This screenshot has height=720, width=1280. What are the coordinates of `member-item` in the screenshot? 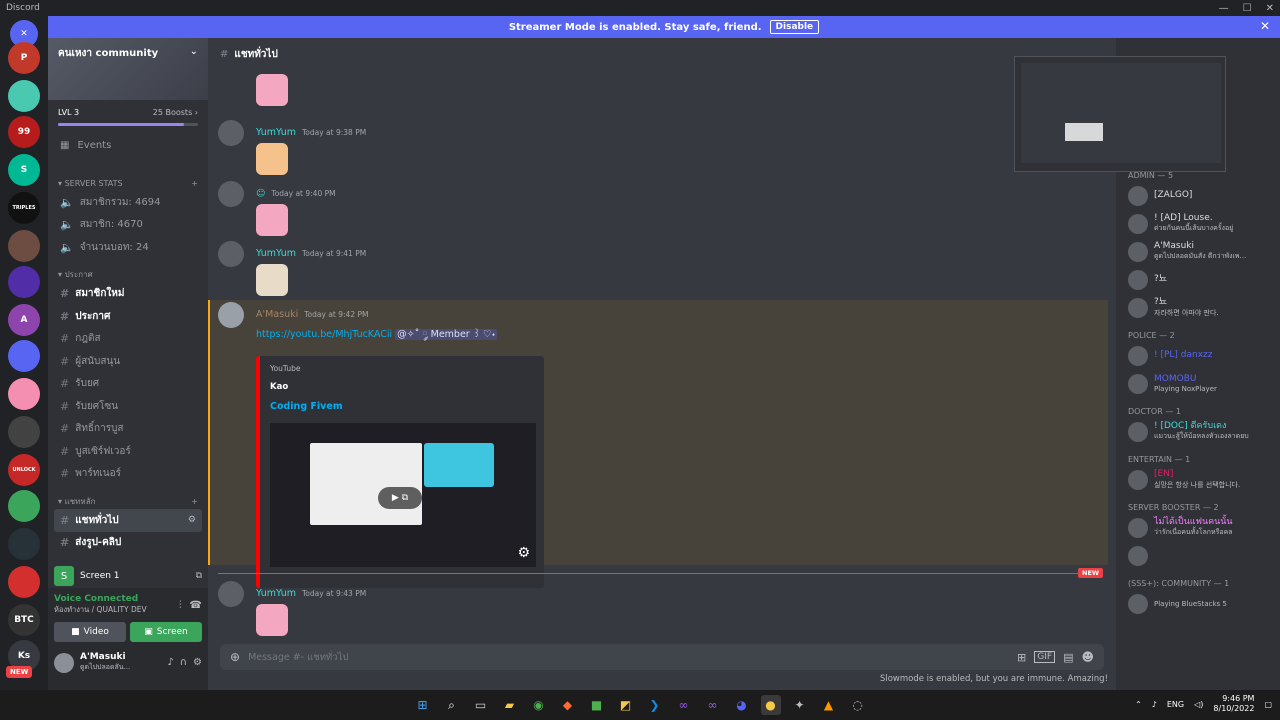 It's located at (1198, 556).